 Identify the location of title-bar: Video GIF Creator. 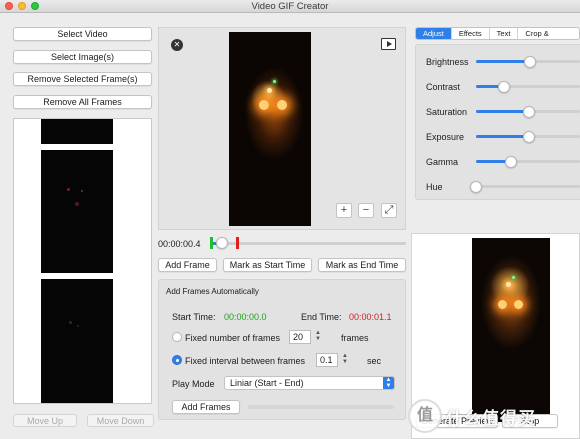
(290, 6).